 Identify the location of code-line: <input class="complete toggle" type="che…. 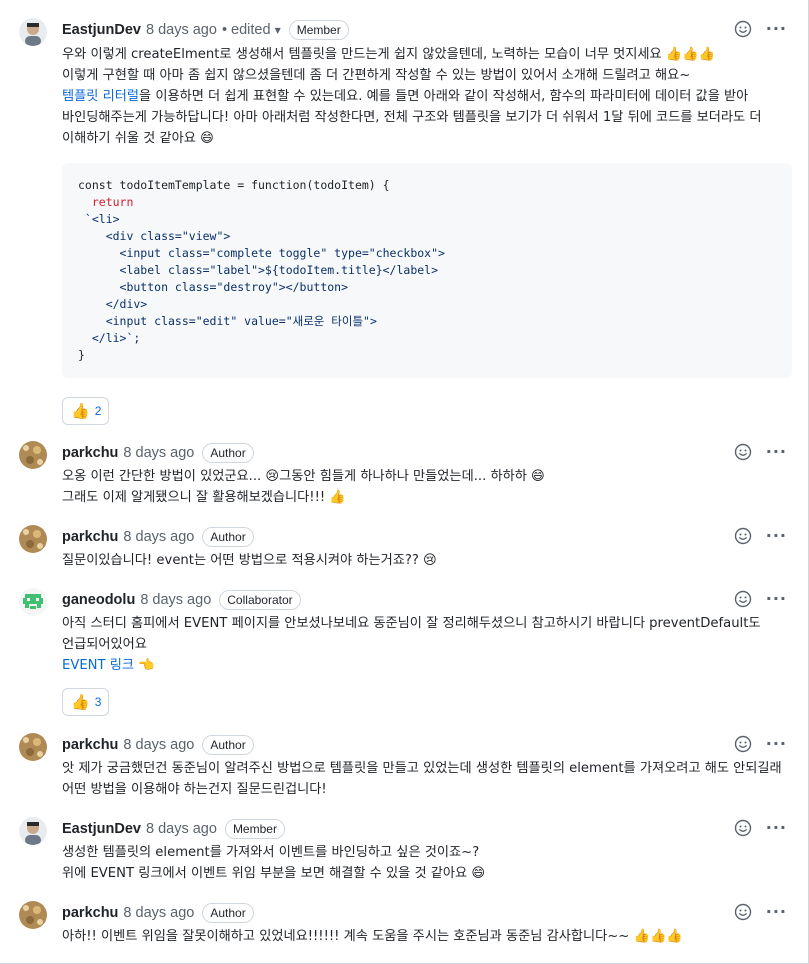
(261, 253).